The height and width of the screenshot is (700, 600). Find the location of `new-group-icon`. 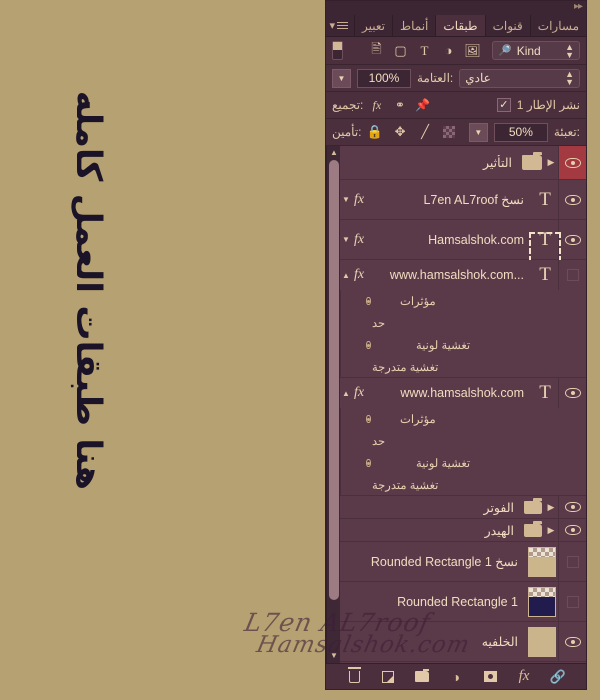

new-group-icon is located at coordinates (422, 677).